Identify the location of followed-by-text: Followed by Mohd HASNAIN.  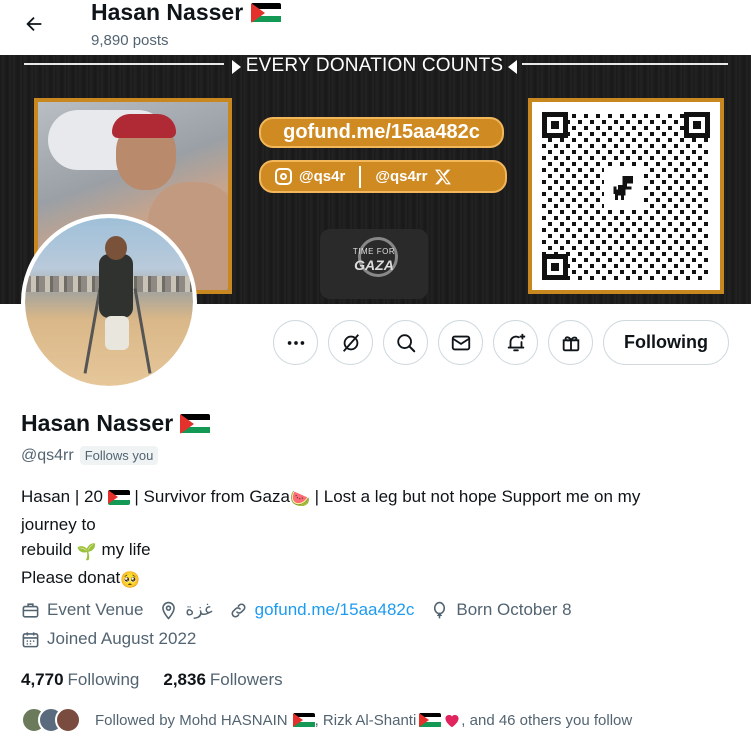
(191, 720).